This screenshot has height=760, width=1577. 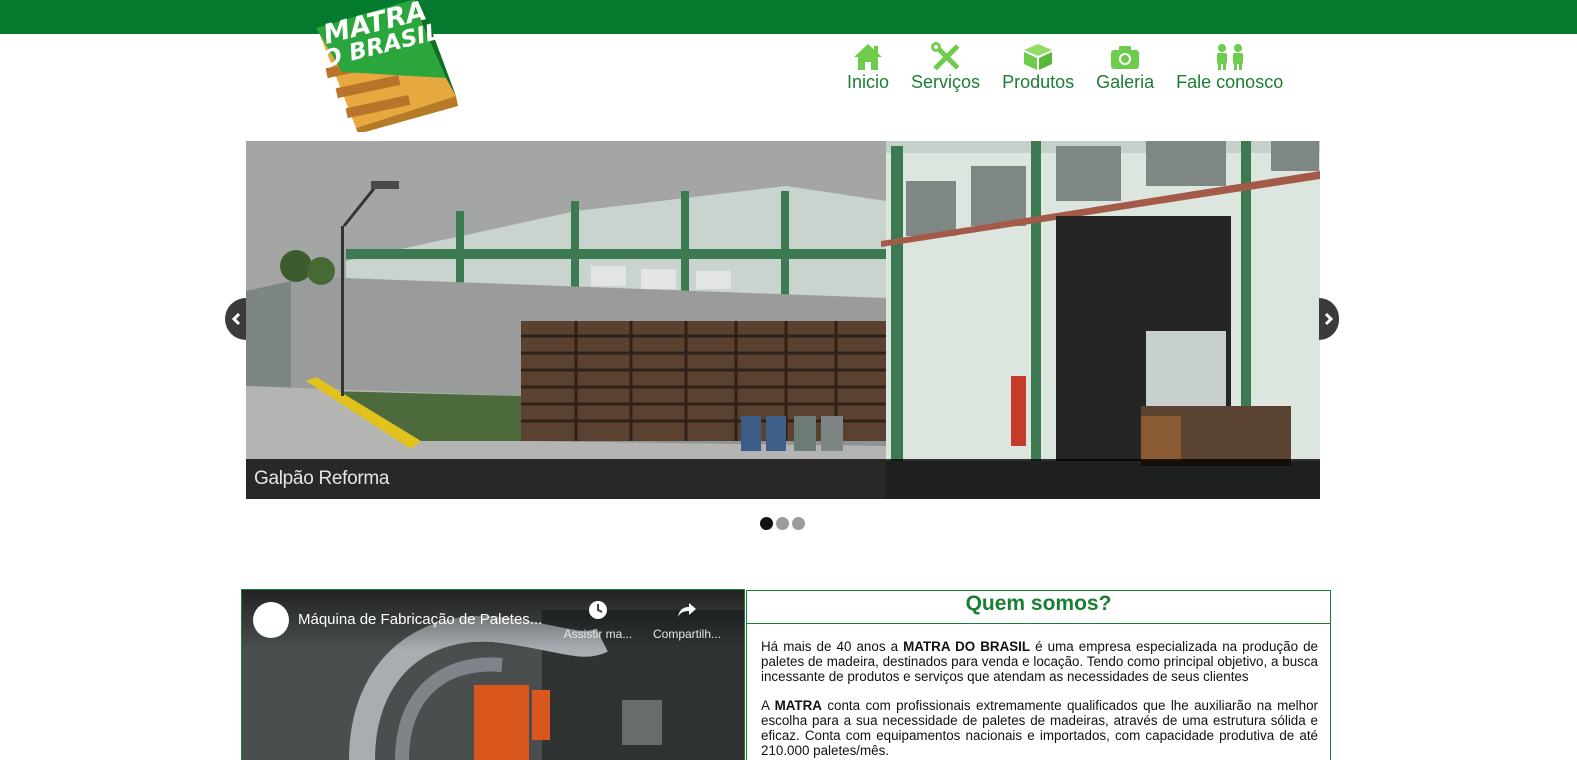 What do you see at coordinates (1230, 57) in the screenshot?
I see `people-icon` at bounding box center [1230, 57].